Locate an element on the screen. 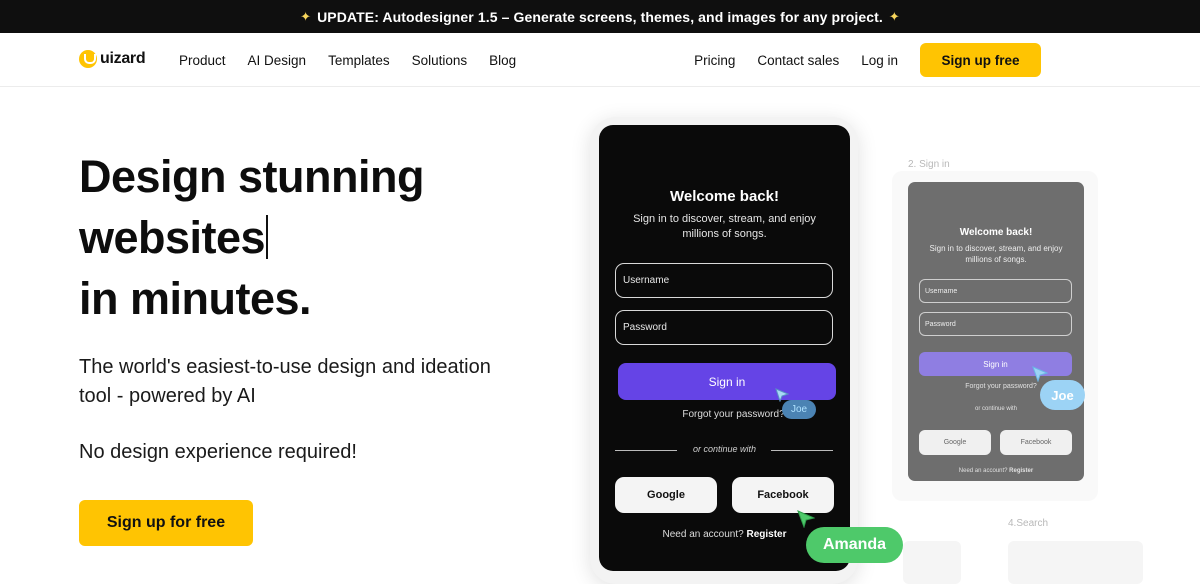 This screenshot has width=1200, height=584. nav-link-ai-design: AI Design is located at coordinates (277, 60).